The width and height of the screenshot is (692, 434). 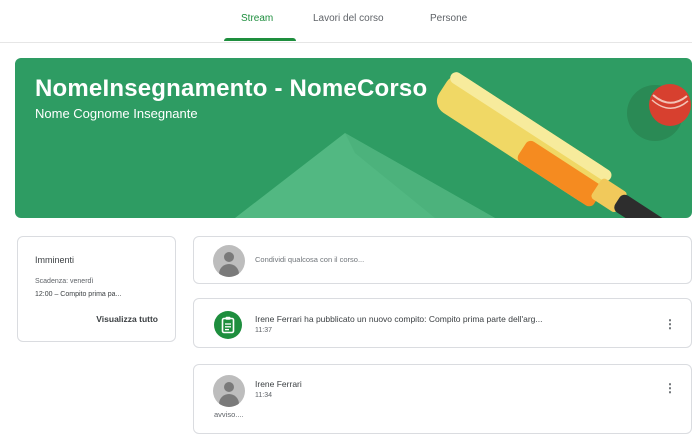 What do you see at coordinates (263, 330) in the screenshot?
I see `post-time: 11:37` at bounding box center [263, 330].